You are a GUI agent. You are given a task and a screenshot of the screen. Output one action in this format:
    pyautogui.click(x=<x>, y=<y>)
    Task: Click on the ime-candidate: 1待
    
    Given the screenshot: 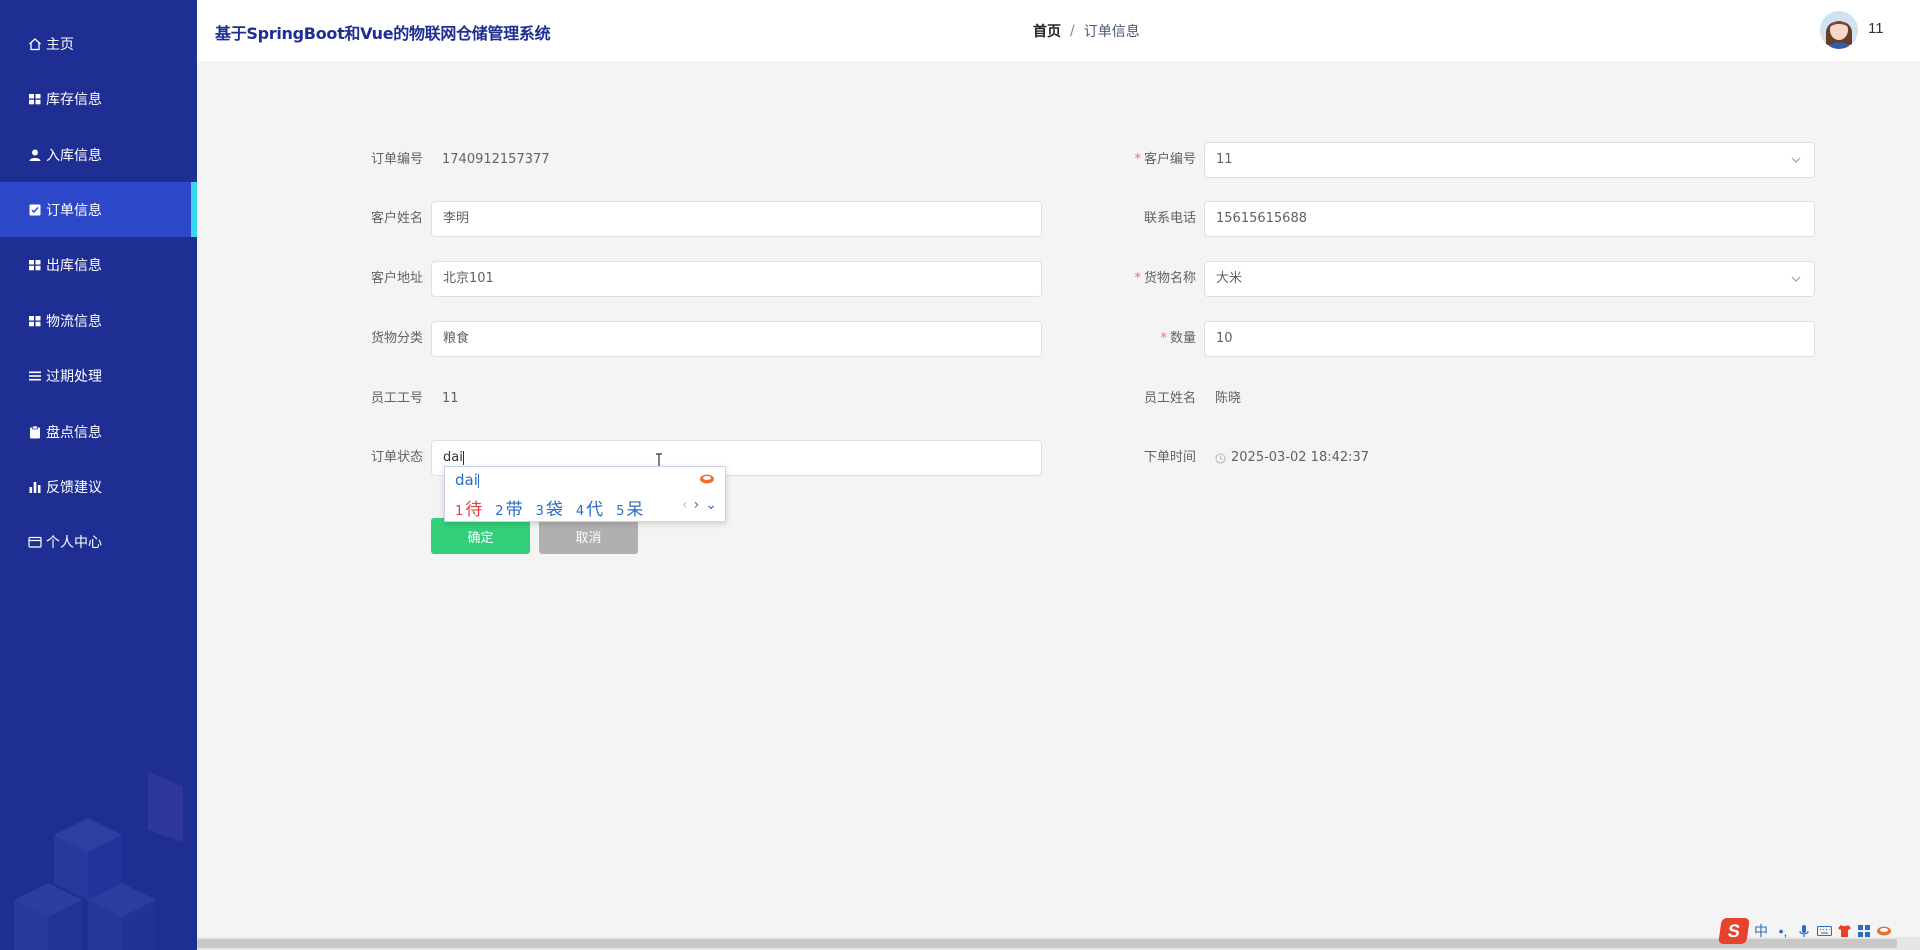 What is the action you would take?
    pyautogui.click(x=468, y=507)
    